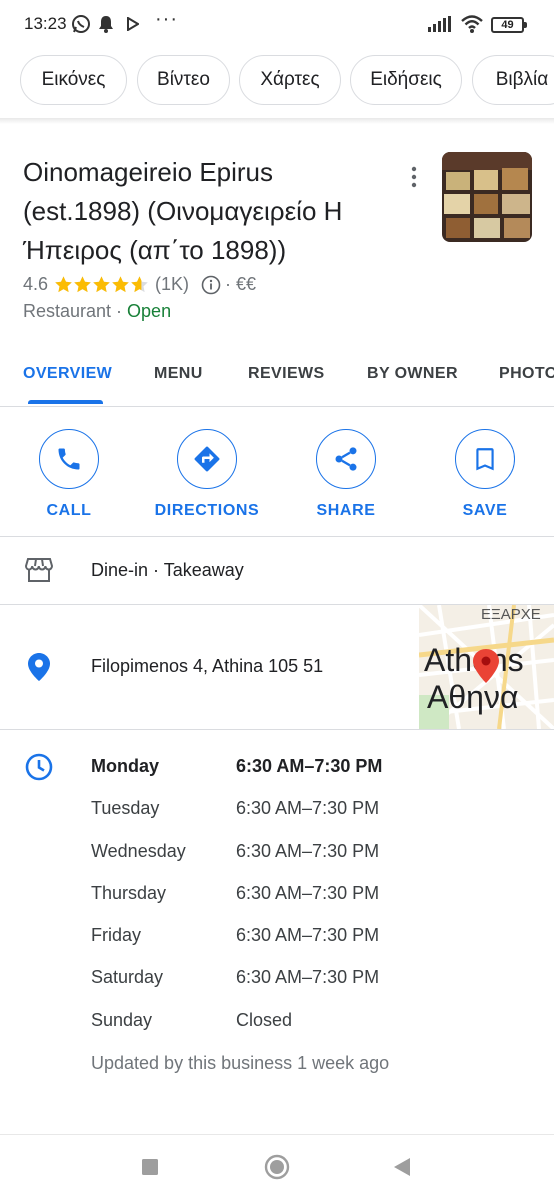 Image resolution: width=554 pixels, height=1200 pixels. I want to click on hours-updated-note: Updated by this business 1 week ago, so click(240, 1063).